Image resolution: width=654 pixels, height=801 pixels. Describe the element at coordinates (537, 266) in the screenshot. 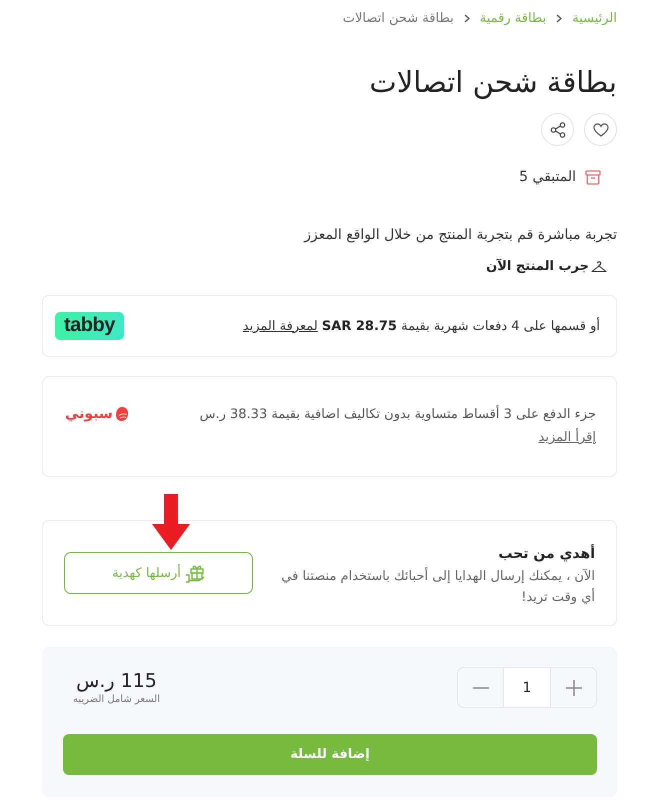

I see `try-product-link: جرب المنتج الآن` at that location.